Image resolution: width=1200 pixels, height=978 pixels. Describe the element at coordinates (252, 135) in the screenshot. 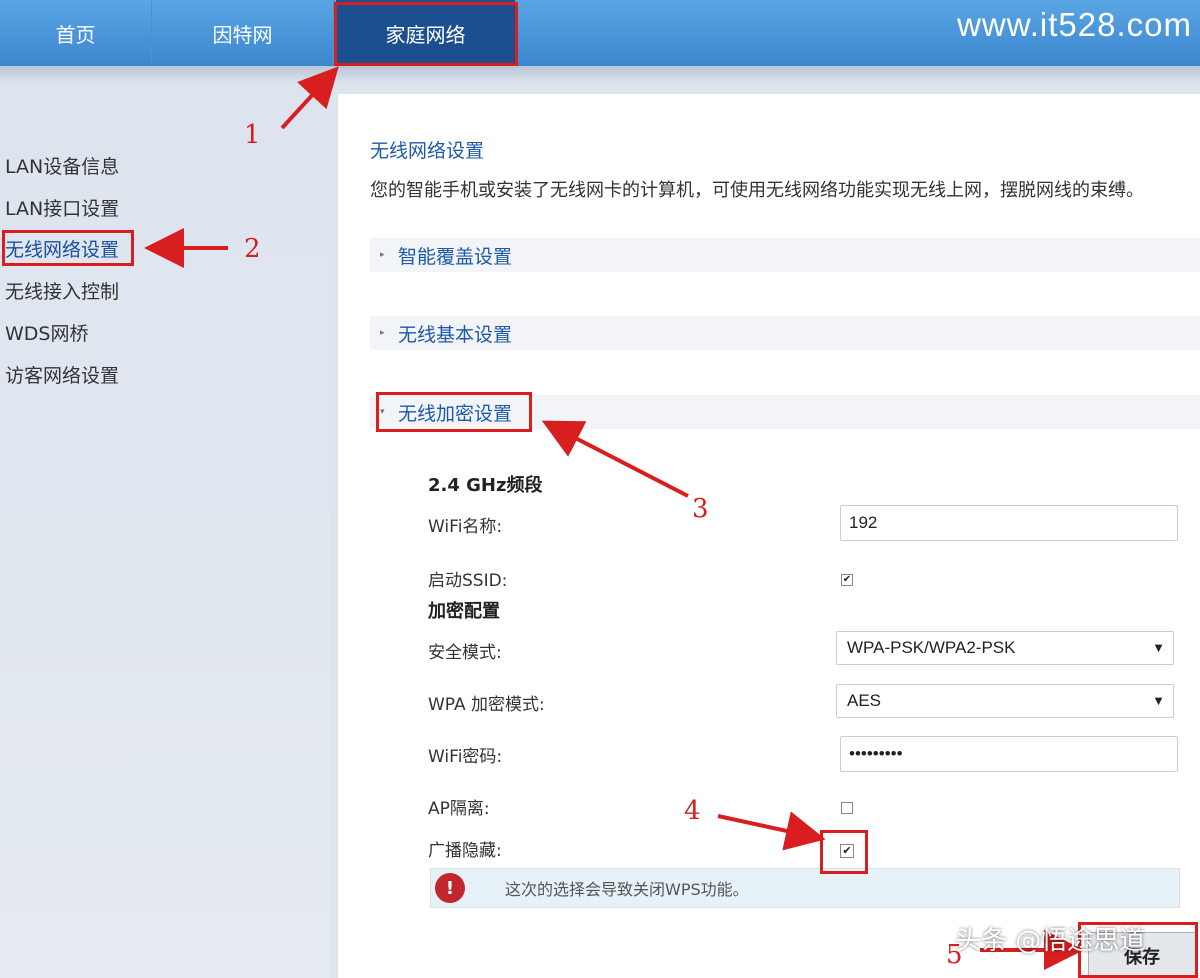

I see `annotation-number-1: 1` at that location.